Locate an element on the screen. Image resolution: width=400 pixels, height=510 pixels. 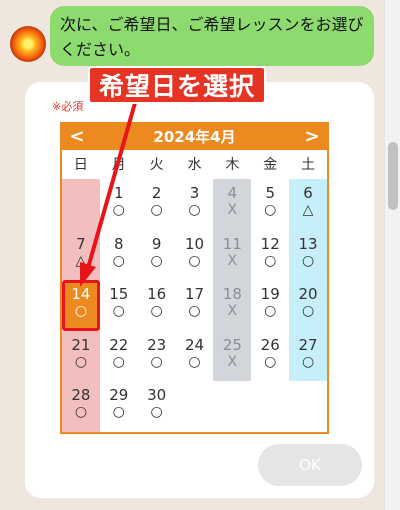
day-number: 10 is located at coordinates (194, 243).